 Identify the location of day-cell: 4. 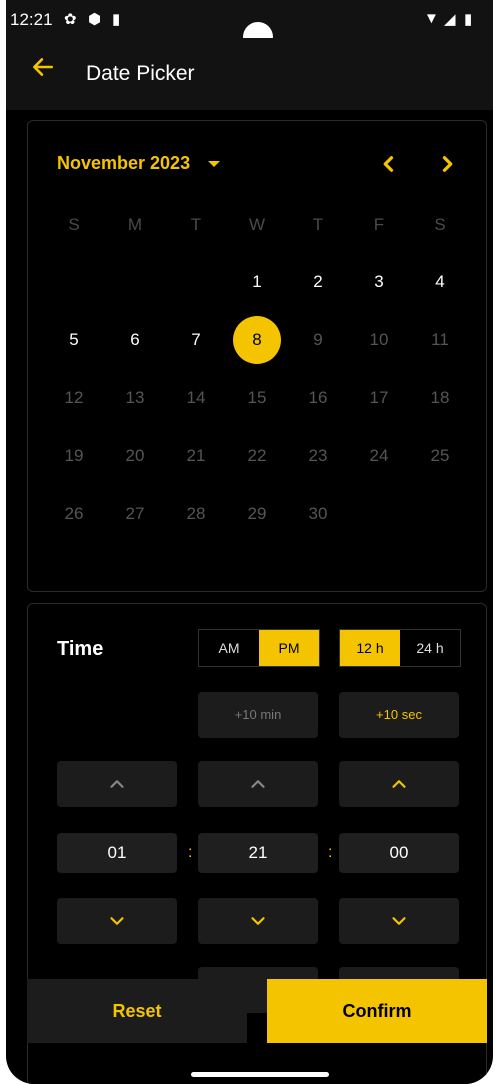
(440, 282).